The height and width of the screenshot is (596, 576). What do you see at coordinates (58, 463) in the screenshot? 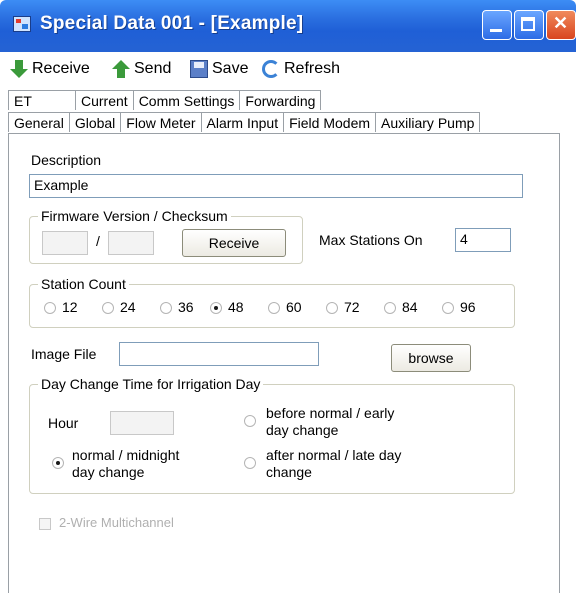
I see `day-change-radio-normal` at bounding box center [58, 463].